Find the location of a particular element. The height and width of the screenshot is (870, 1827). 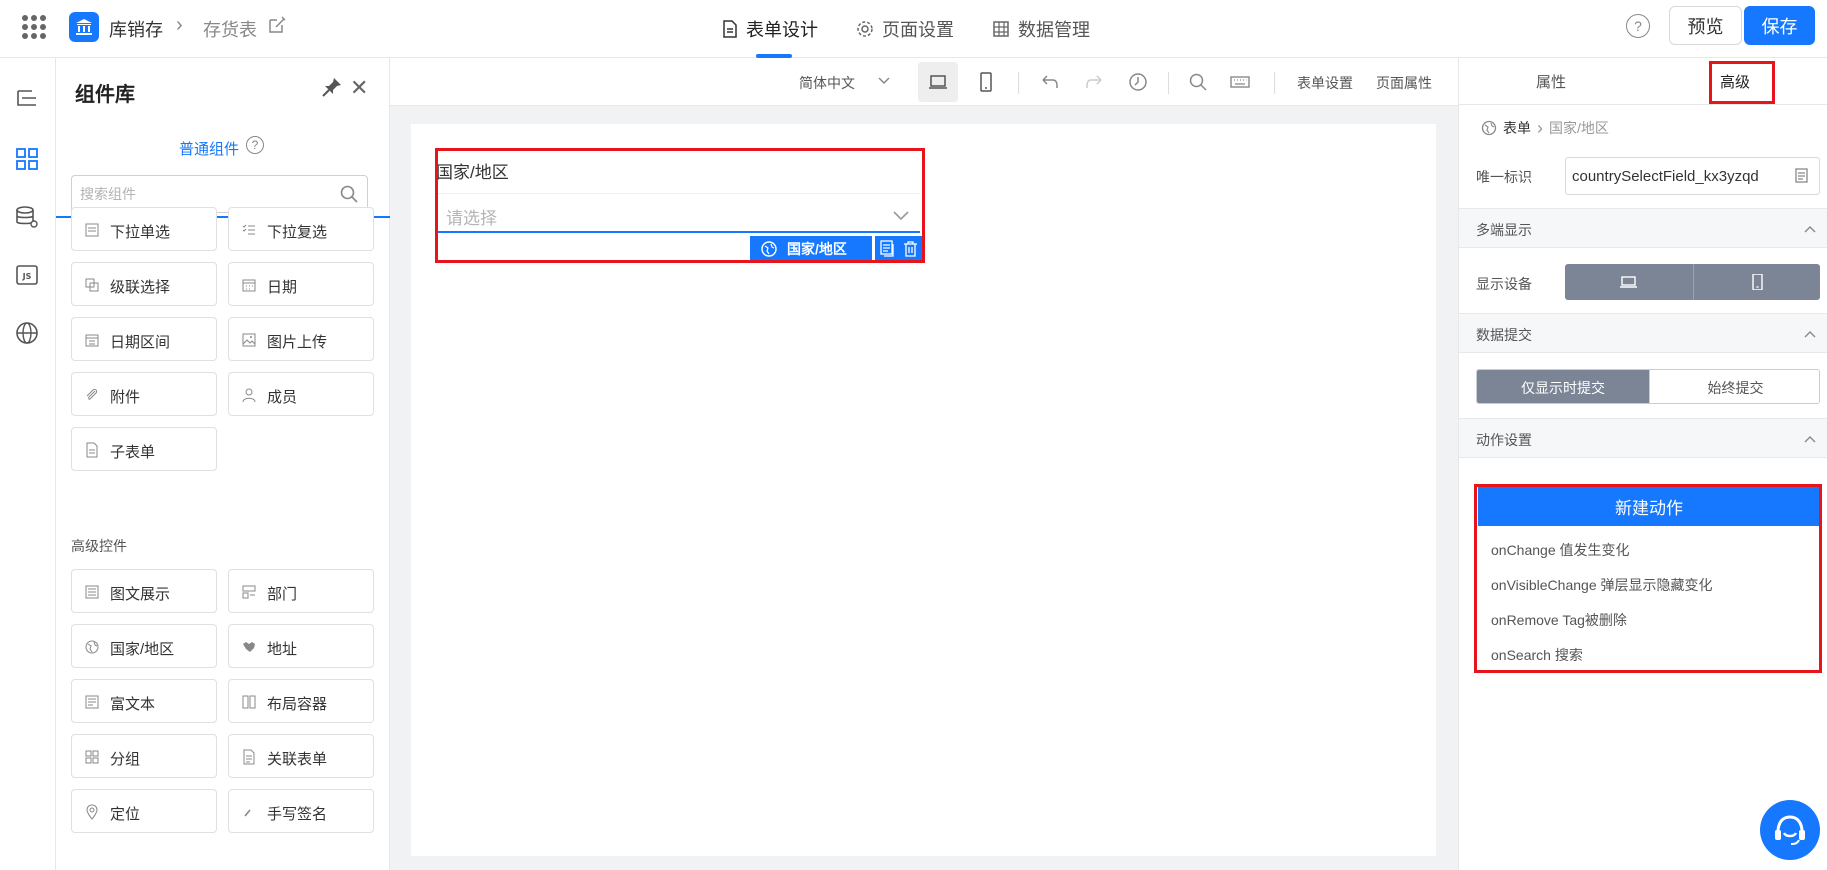

device-toggle is located at coordinates (1692, 282).